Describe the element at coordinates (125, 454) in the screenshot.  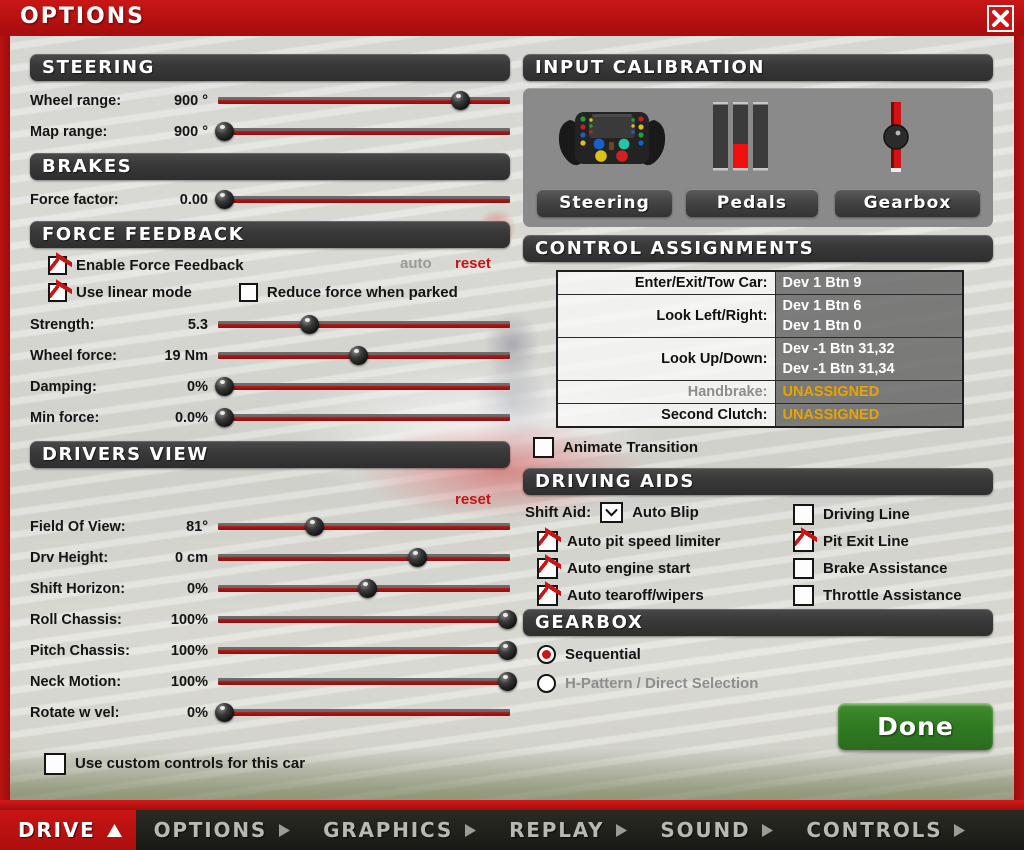
I see `section-title-drivers-view: DRIVERS VIEW` at that location.